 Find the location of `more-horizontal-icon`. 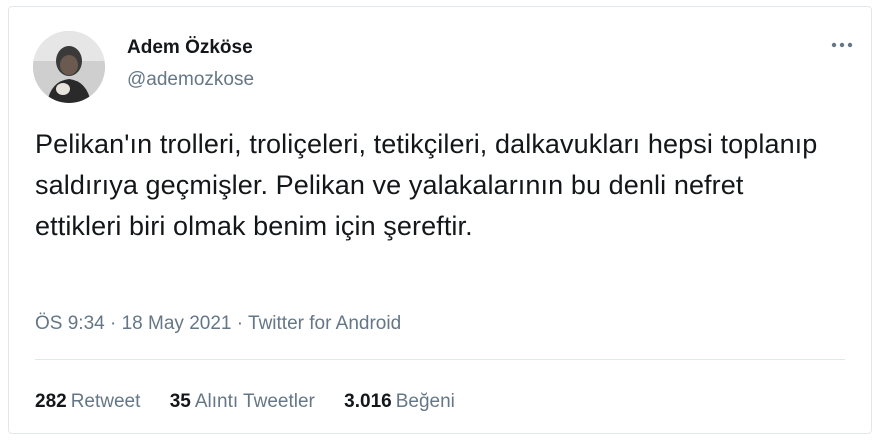

more-horizontal-icon is located at coordinates (842, 45).